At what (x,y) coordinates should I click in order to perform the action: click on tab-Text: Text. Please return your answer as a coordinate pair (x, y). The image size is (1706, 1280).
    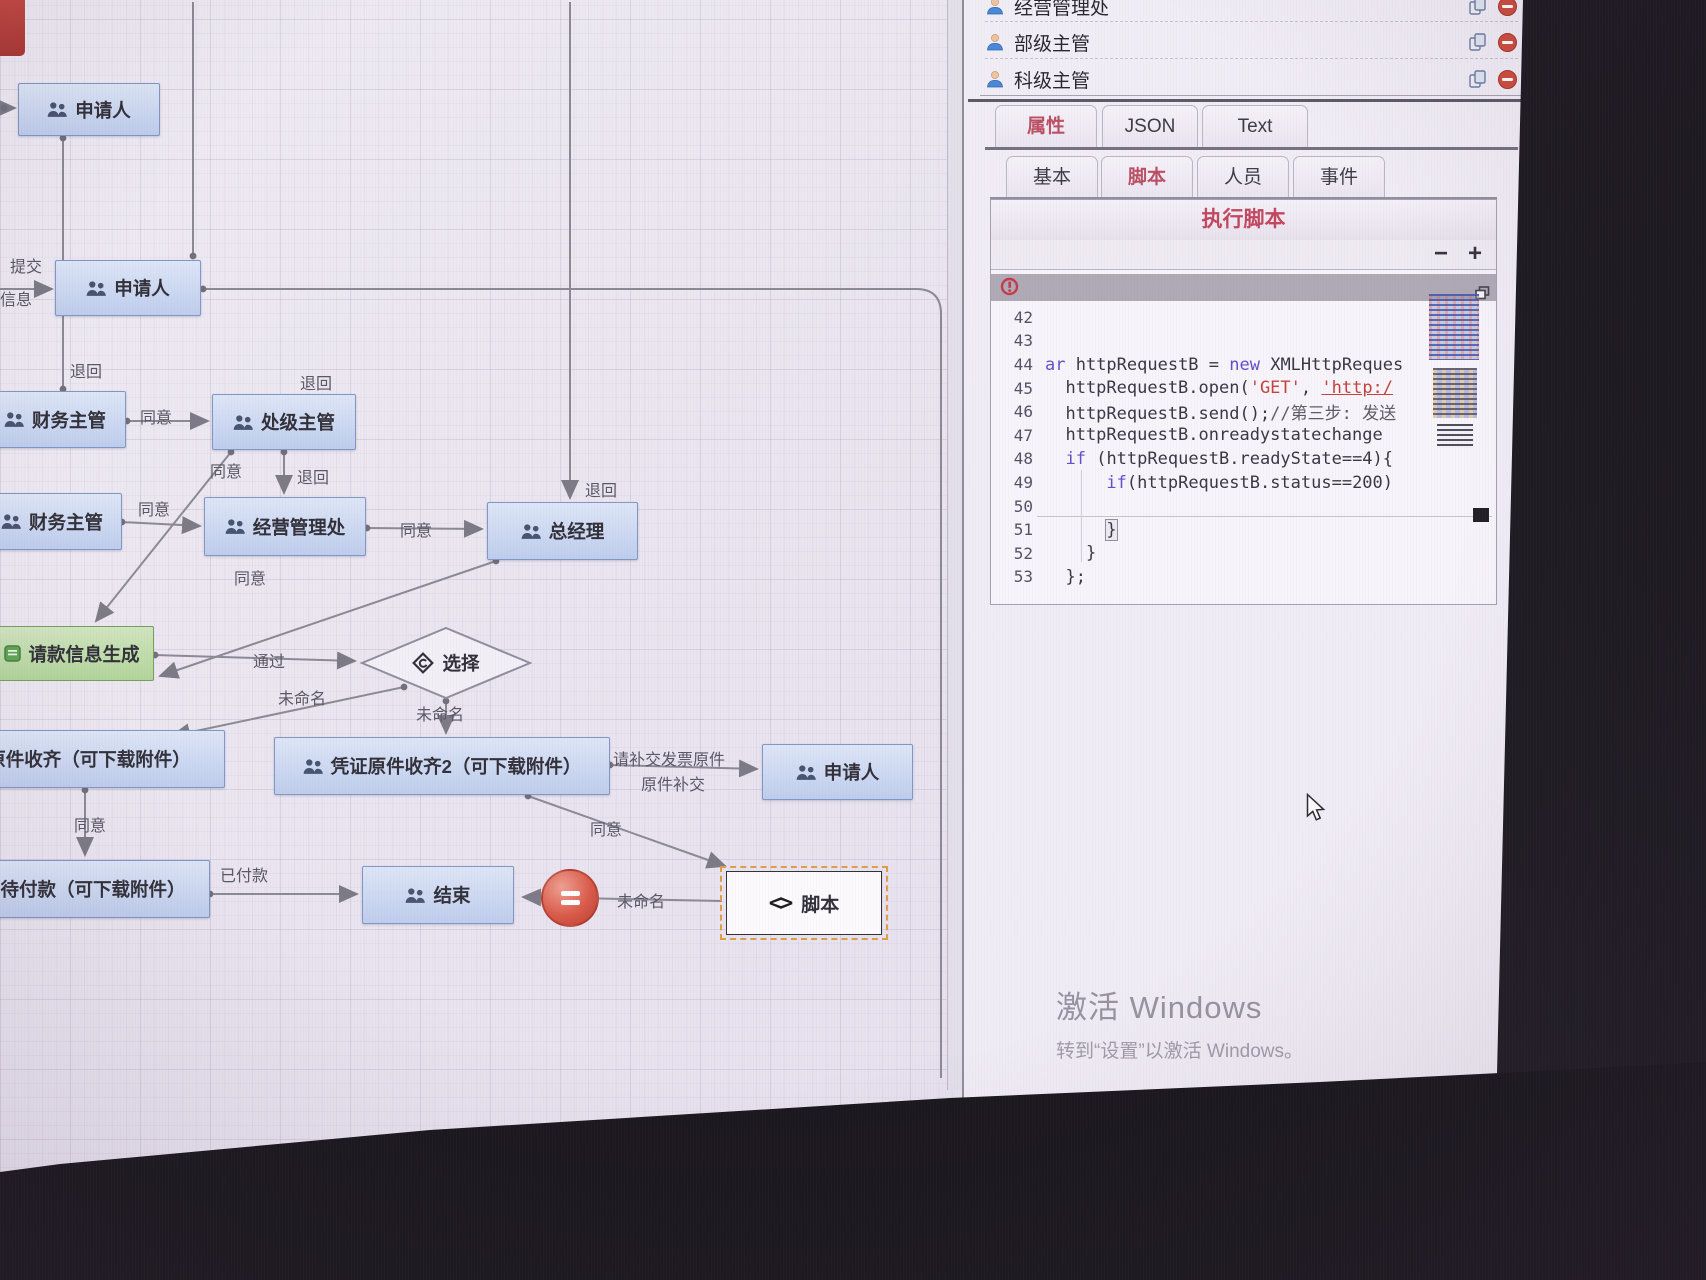
    Looking at the image, I should click on (1255, 126).